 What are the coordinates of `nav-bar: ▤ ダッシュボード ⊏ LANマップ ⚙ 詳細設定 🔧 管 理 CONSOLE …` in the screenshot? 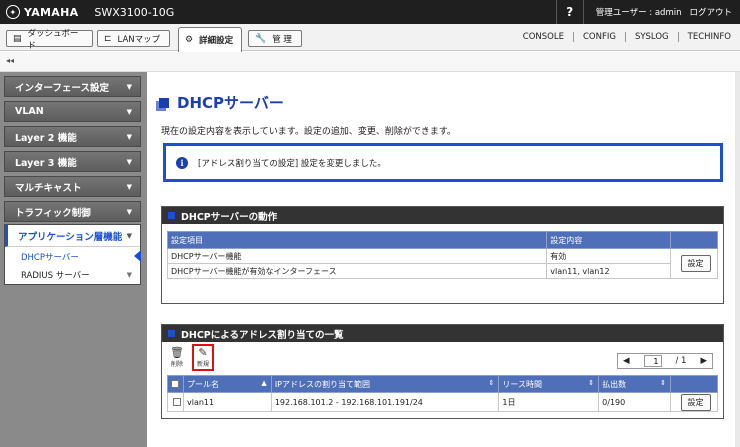 It's located at (370, 38).